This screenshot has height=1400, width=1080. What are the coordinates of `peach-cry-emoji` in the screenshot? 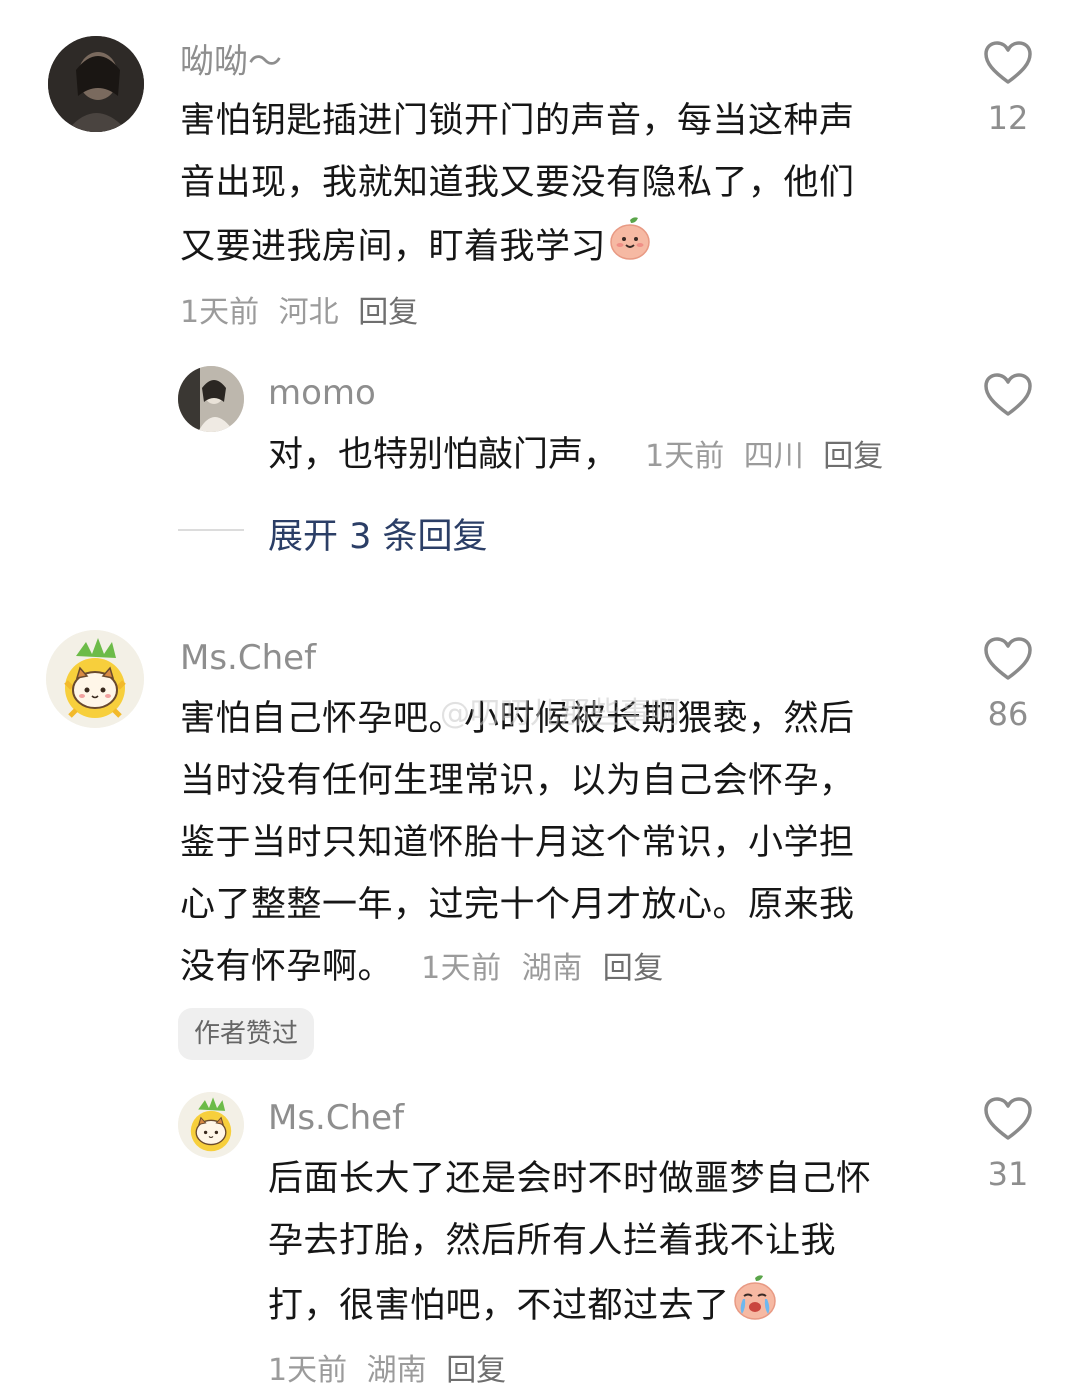 It's located at (755, 1307).